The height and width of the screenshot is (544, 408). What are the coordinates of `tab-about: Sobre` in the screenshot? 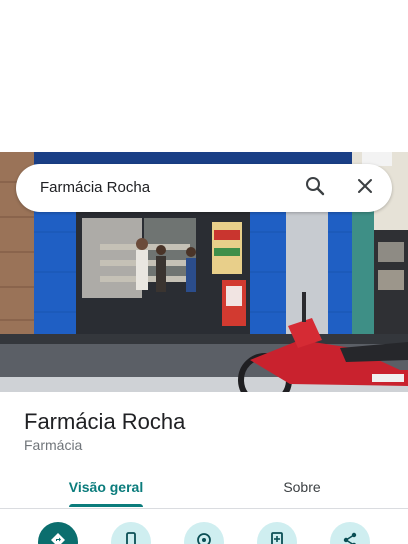 It's located at (302, 487).